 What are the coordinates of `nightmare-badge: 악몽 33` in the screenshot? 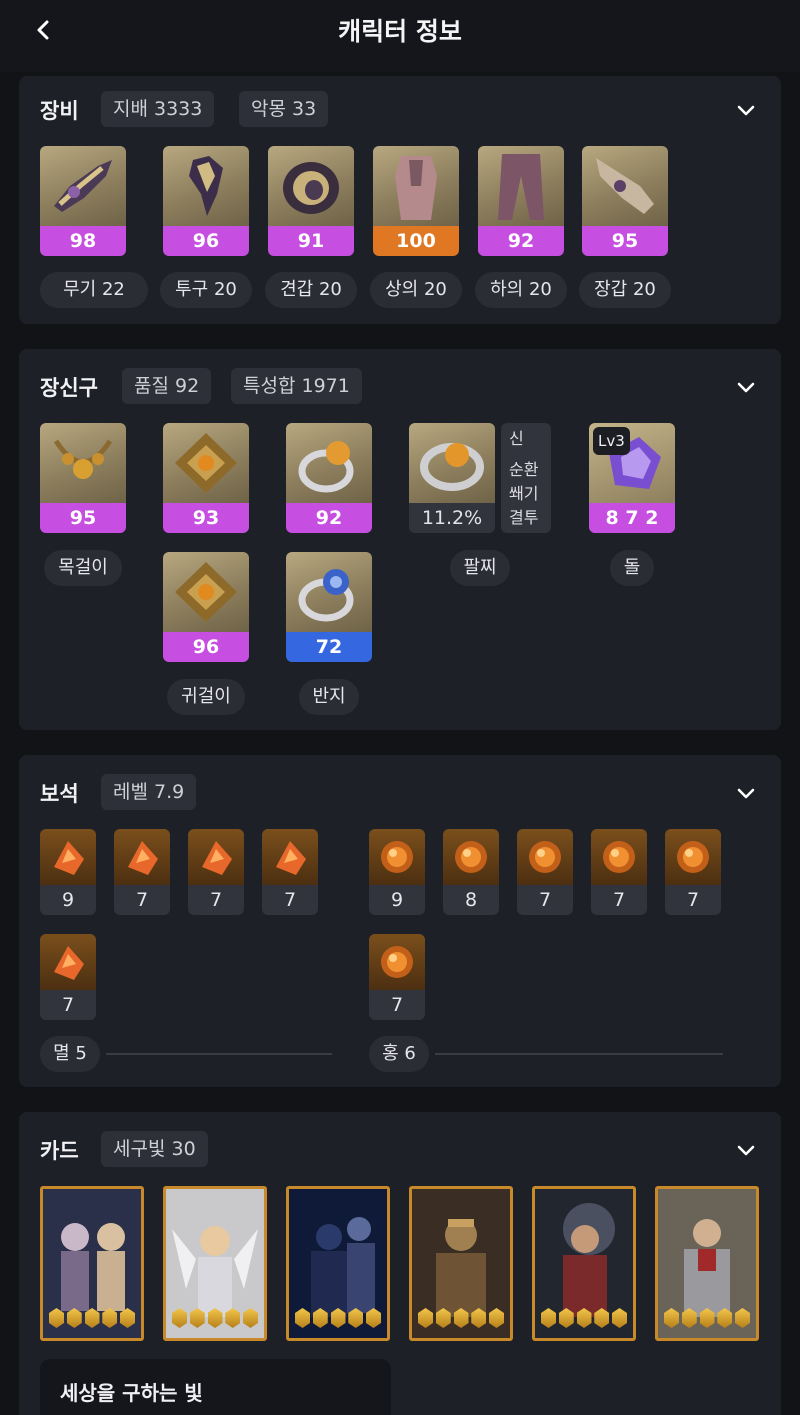 It's located at (284, 109).